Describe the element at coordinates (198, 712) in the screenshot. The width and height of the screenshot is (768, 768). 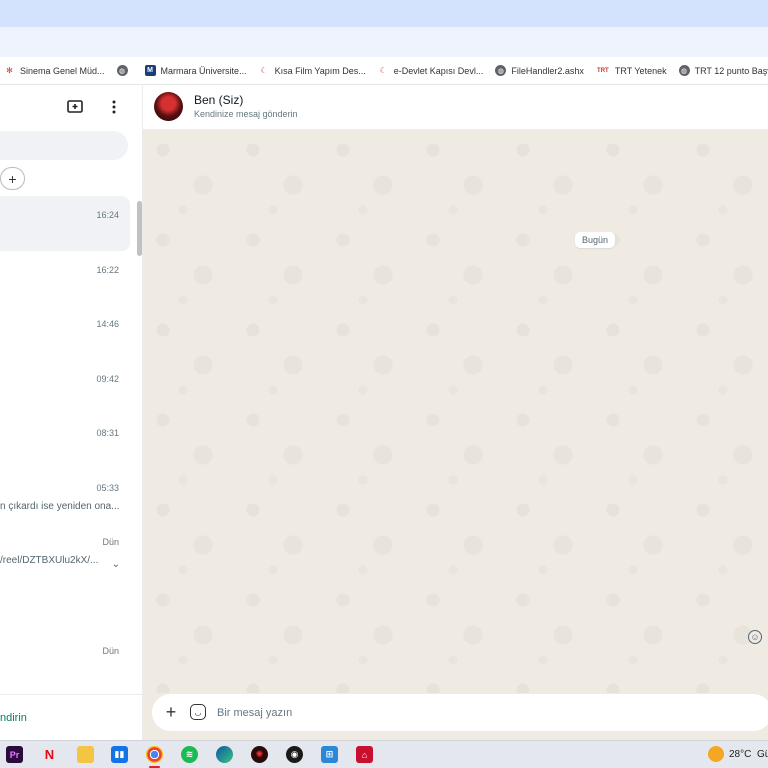
I see `sticker-icon: ◡` at that location.